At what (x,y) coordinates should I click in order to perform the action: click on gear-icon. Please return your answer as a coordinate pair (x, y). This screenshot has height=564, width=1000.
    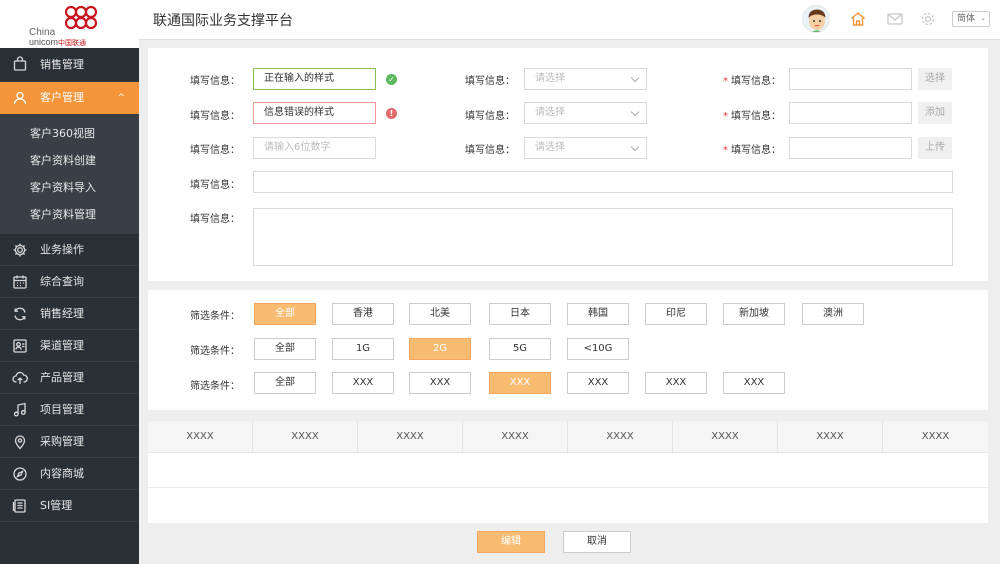
    Looking at the image, I should click on (928, 19).